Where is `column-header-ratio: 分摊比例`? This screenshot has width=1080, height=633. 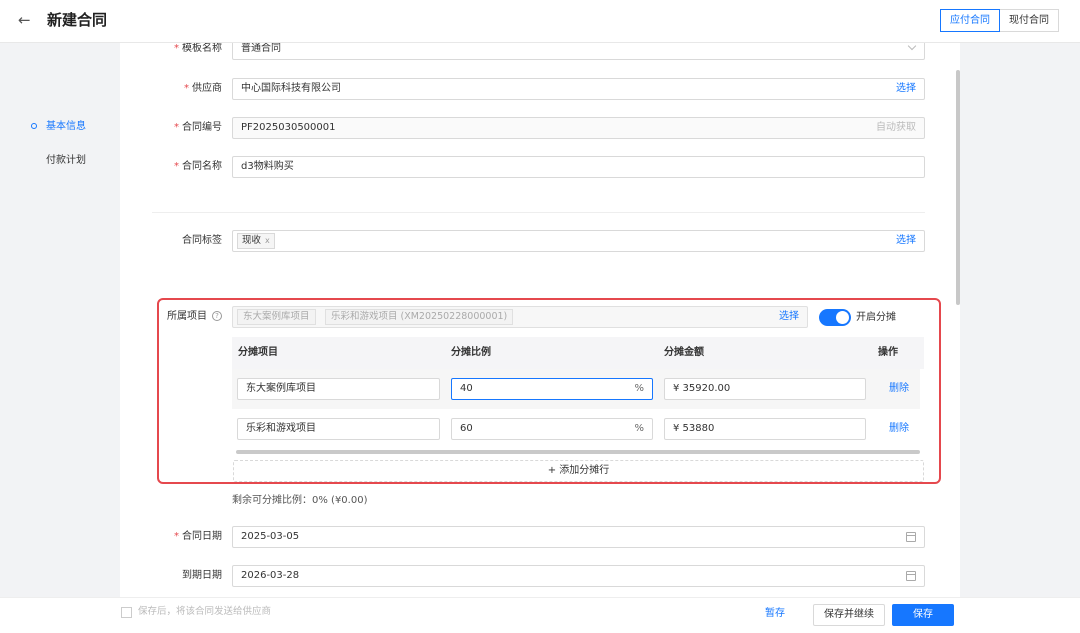
column-header-ratio: 分摊比例 is located at coordinates (471, 352).